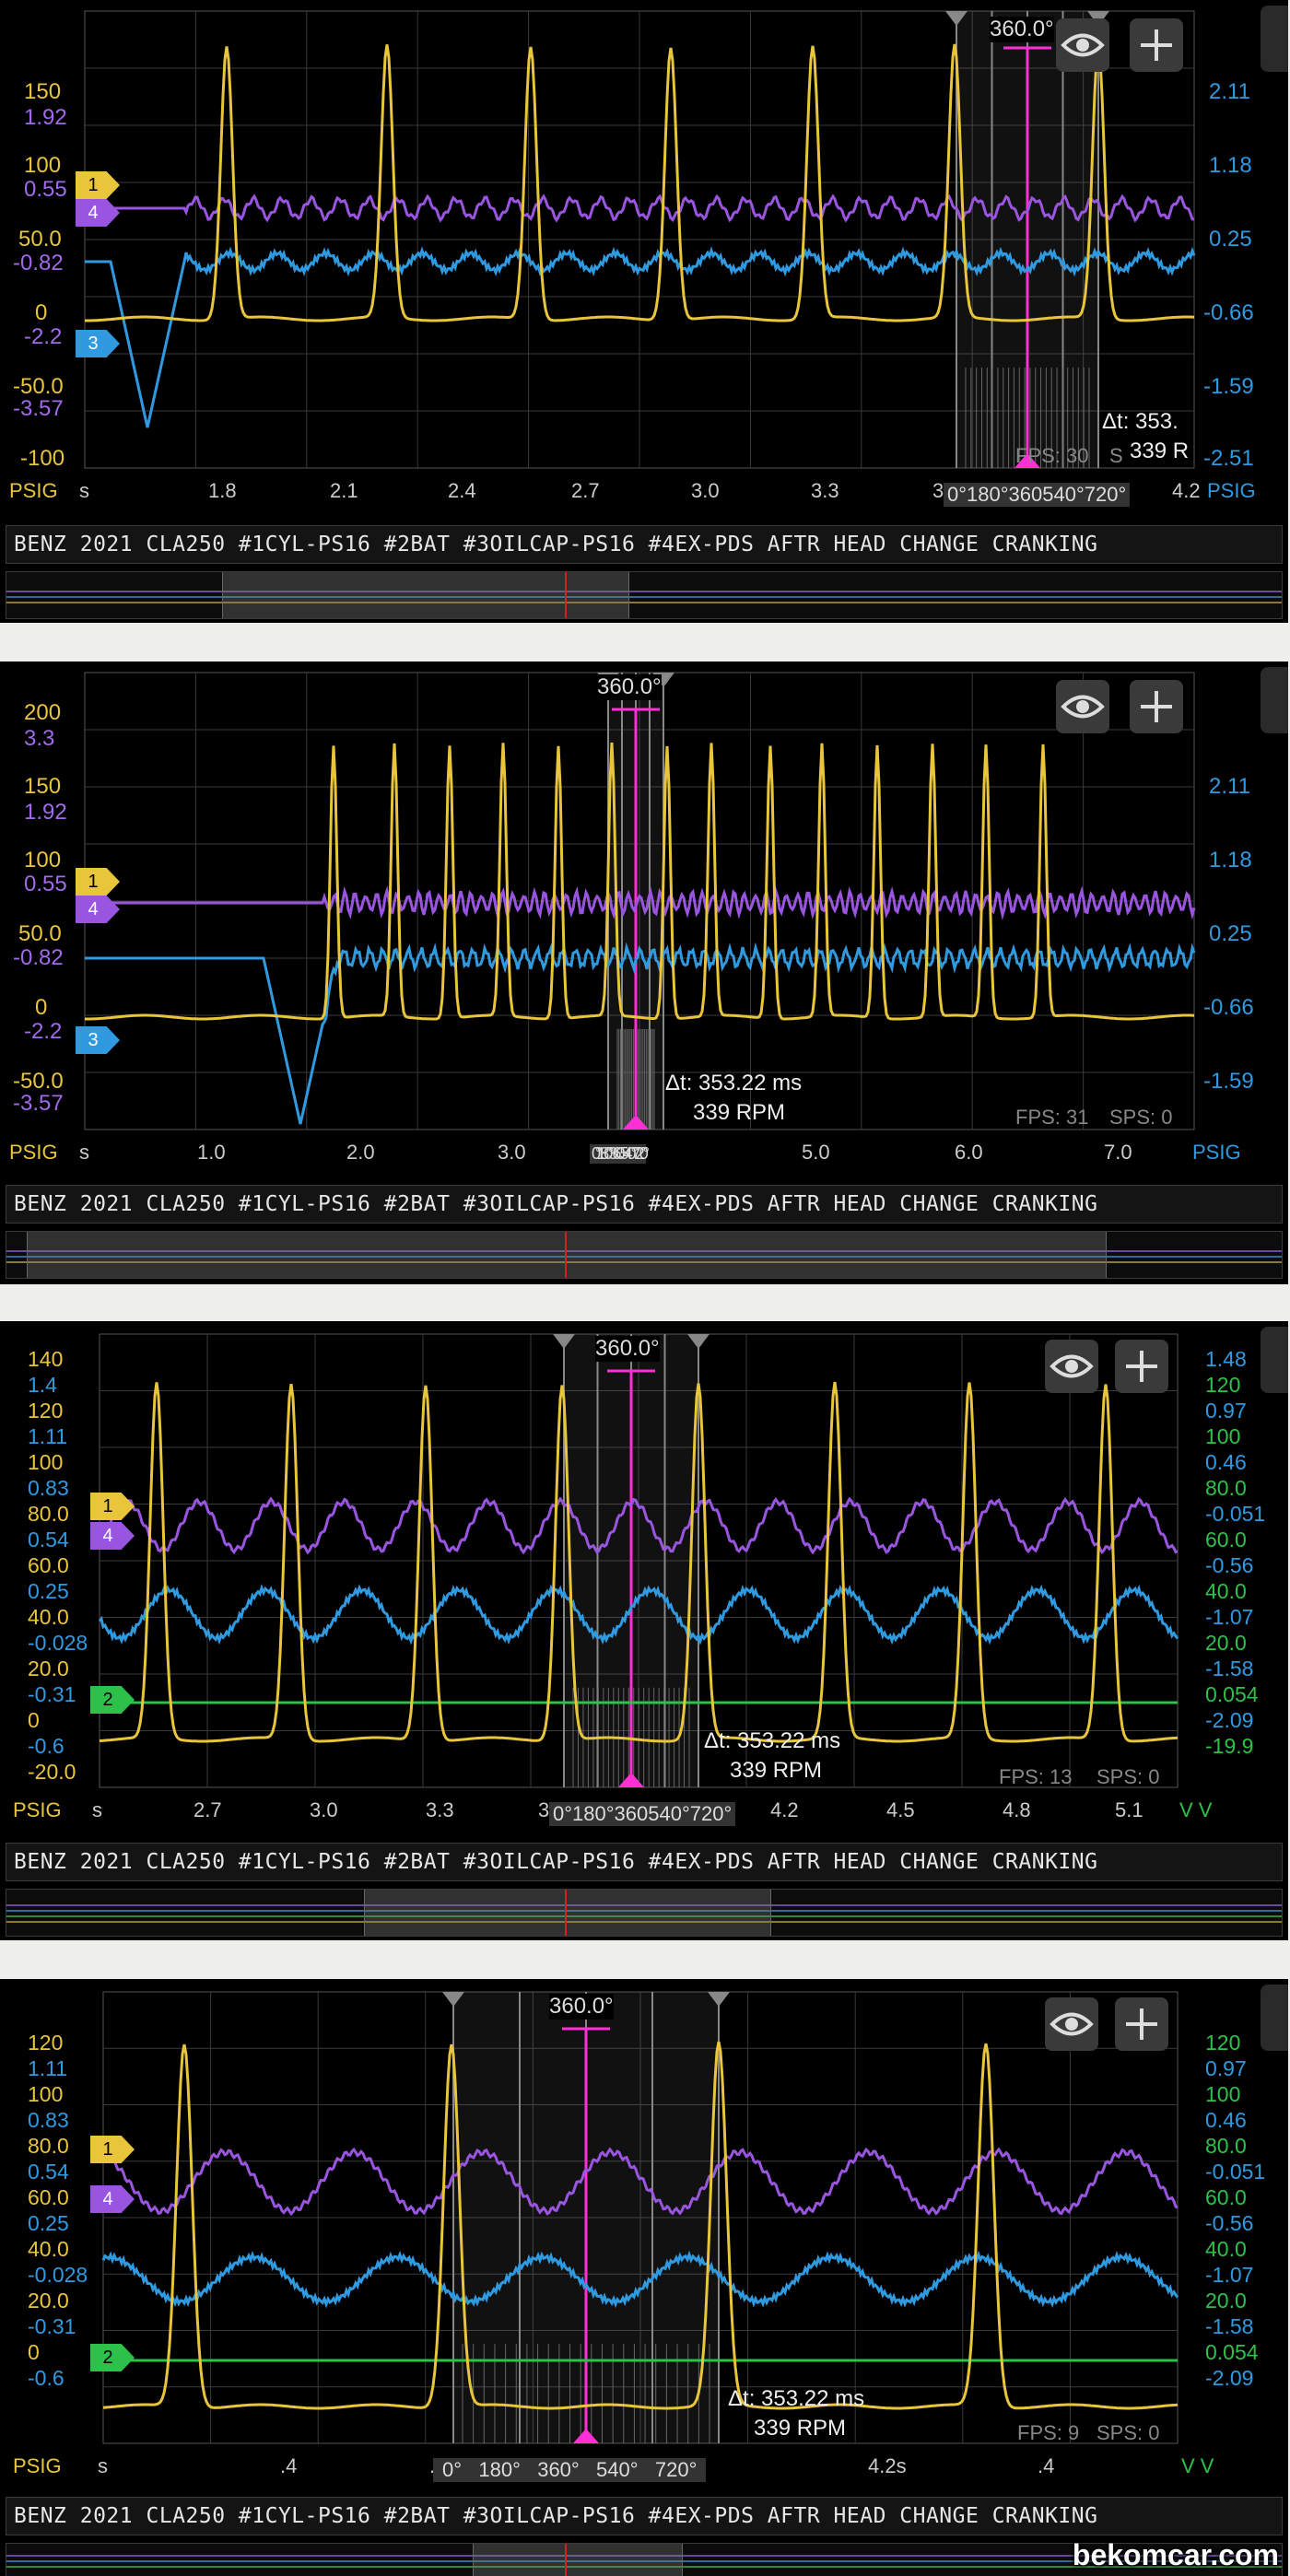 The height and width of the screenshot is (2576, 1290). What do you see at coordinates (1036, 1776) in the screenshot?
I see `fps: FPS: 13` at bounding box center [1036, 1776].